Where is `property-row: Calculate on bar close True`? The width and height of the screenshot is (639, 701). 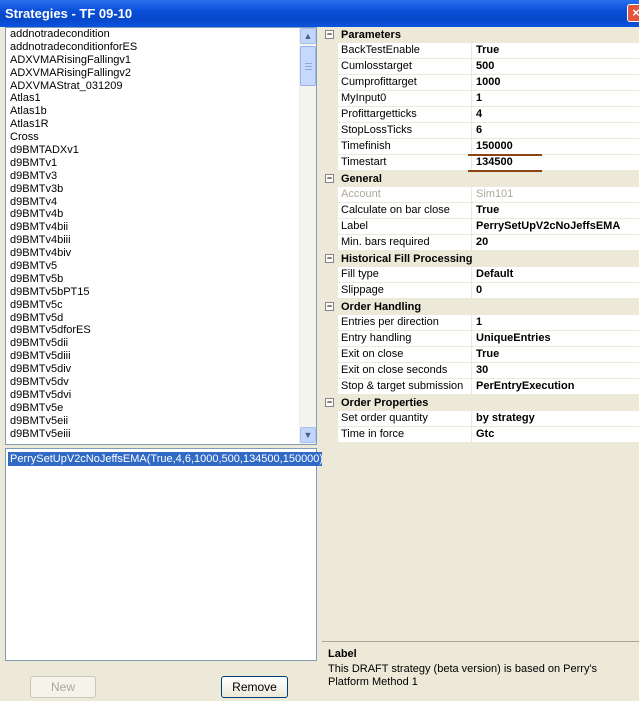
property-row: Calculate on bar close True is located at coordinates (480, 211).